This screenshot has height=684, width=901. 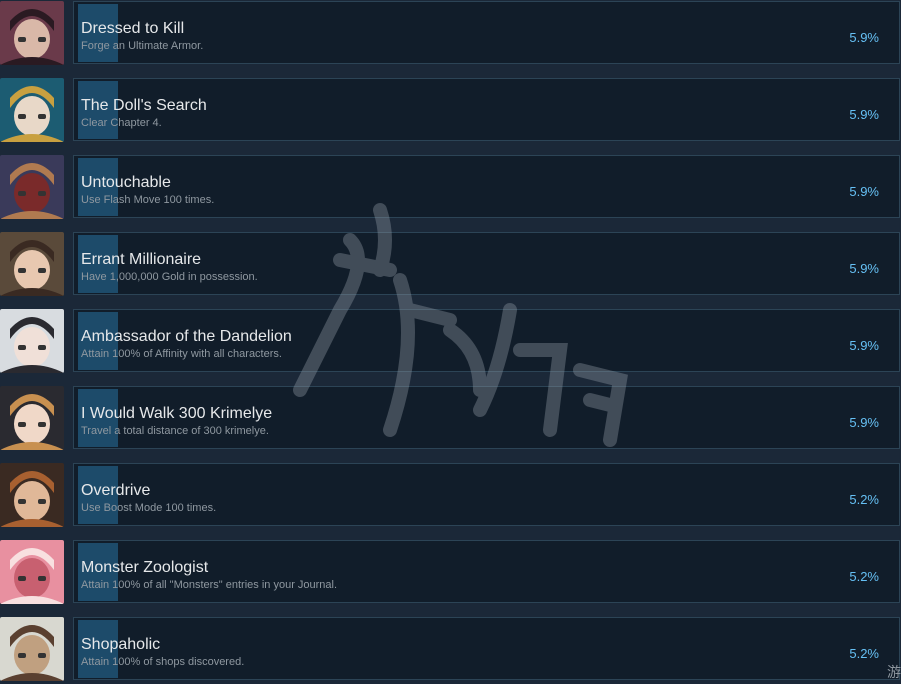 I want to click on achievement-description: Clear Chapter 4., so click(x=121, y=123).